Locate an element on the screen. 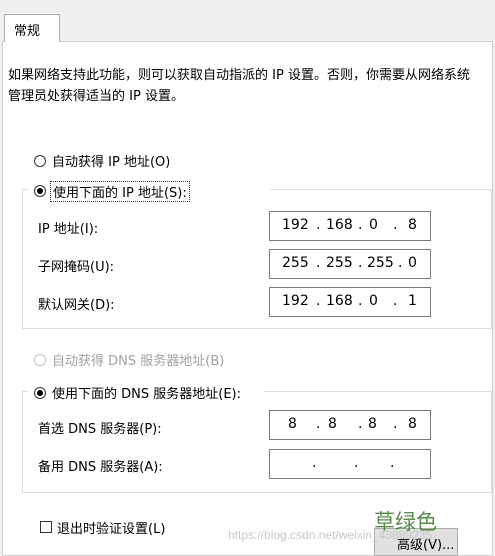  validate-on-exit-label: 退出时验证设置(L) is located at coordinates (111, 527).